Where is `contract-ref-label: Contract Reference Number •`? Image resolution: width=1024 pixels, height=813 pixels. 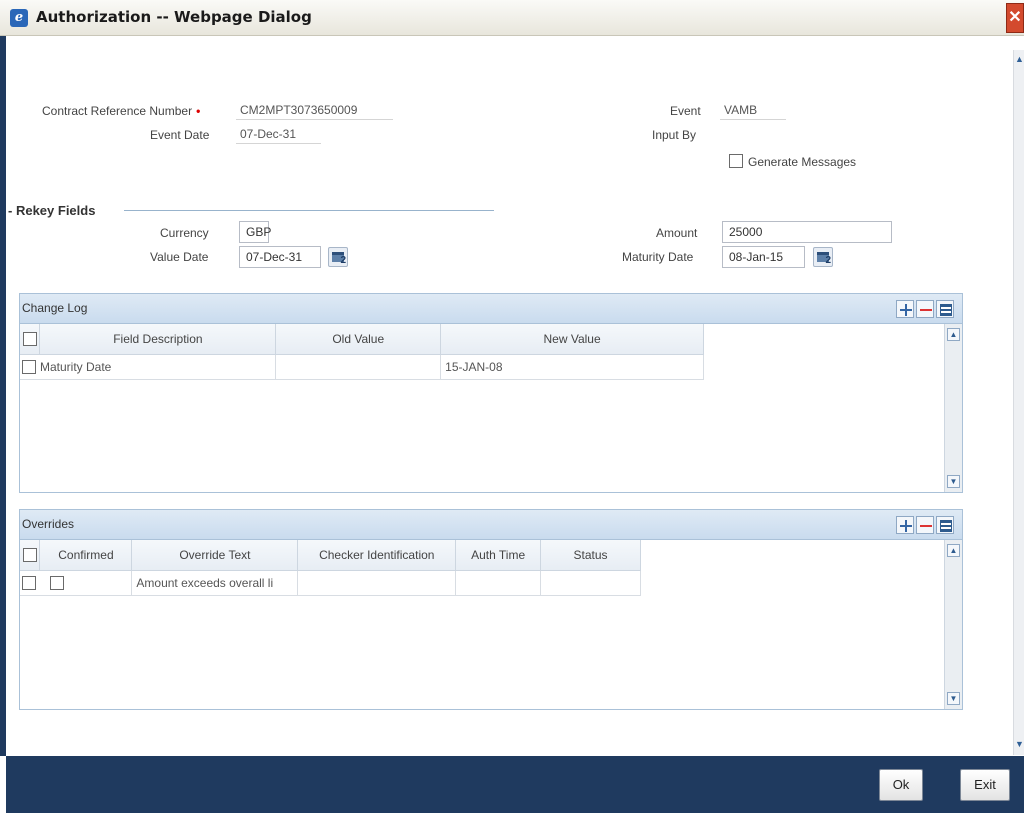 contract-ref-label: Contract Reference Number • is located at coordinates (121, 111).